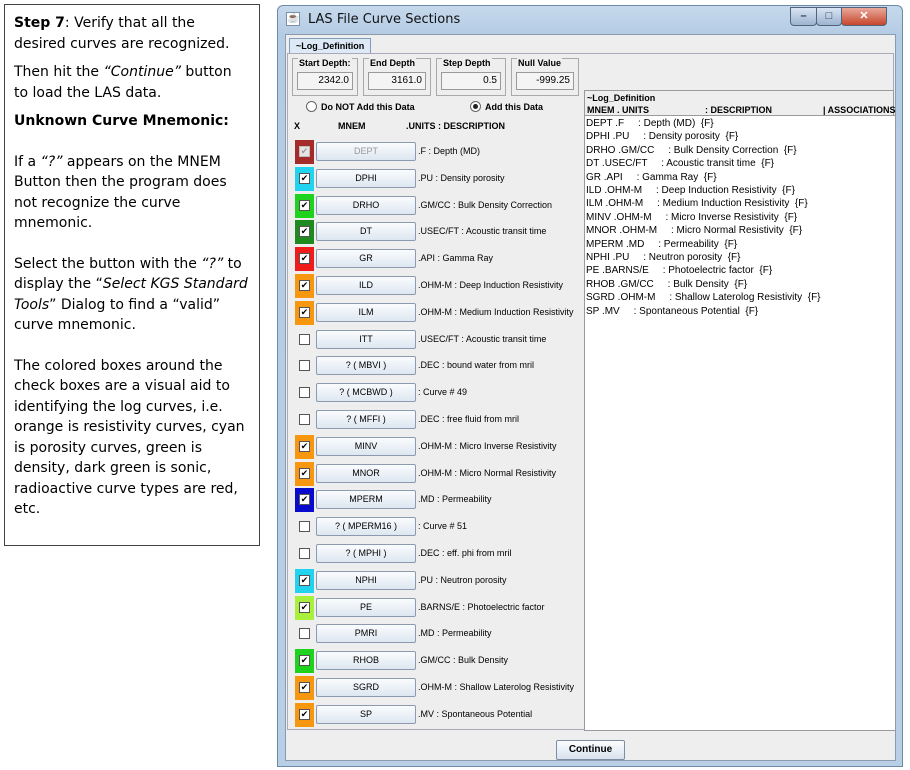  I want to click on curve-row: ✔ DEPT .F : Depth (MD), so click(435, 152).